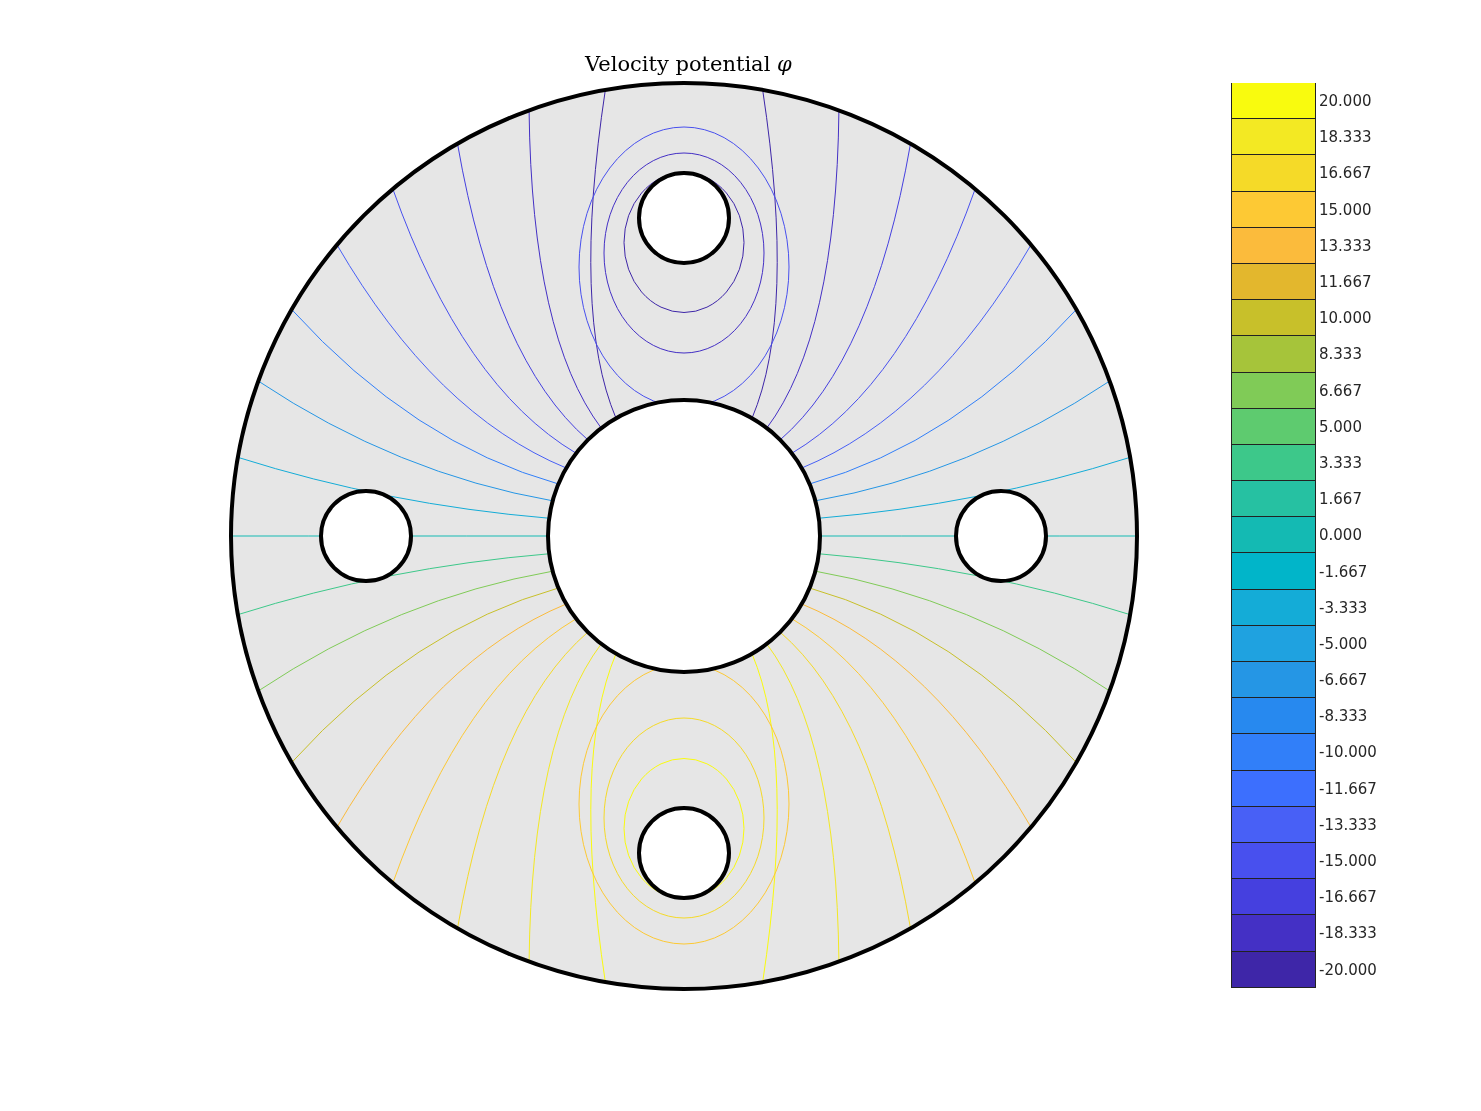 The height and width of the screenshot is (1111, 1481). Describe the element at coordinates (1348, 752) in the screenshot. I see `colorbar-label: -10.000` at that location.